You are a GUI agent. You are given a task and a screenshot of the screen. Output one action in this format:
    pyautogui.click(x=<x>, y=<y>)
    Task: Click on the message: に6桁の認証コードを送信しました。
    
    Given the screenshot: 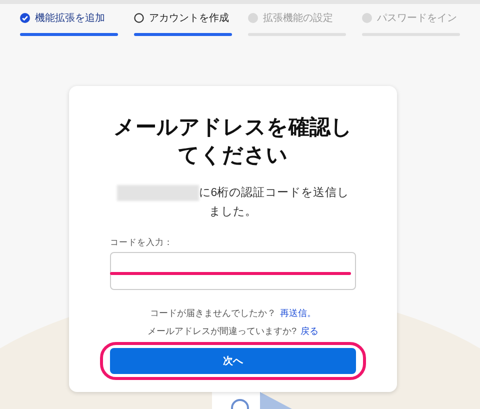 What is the action you would take?
    pyautogui.click(x=274, y=202)
    